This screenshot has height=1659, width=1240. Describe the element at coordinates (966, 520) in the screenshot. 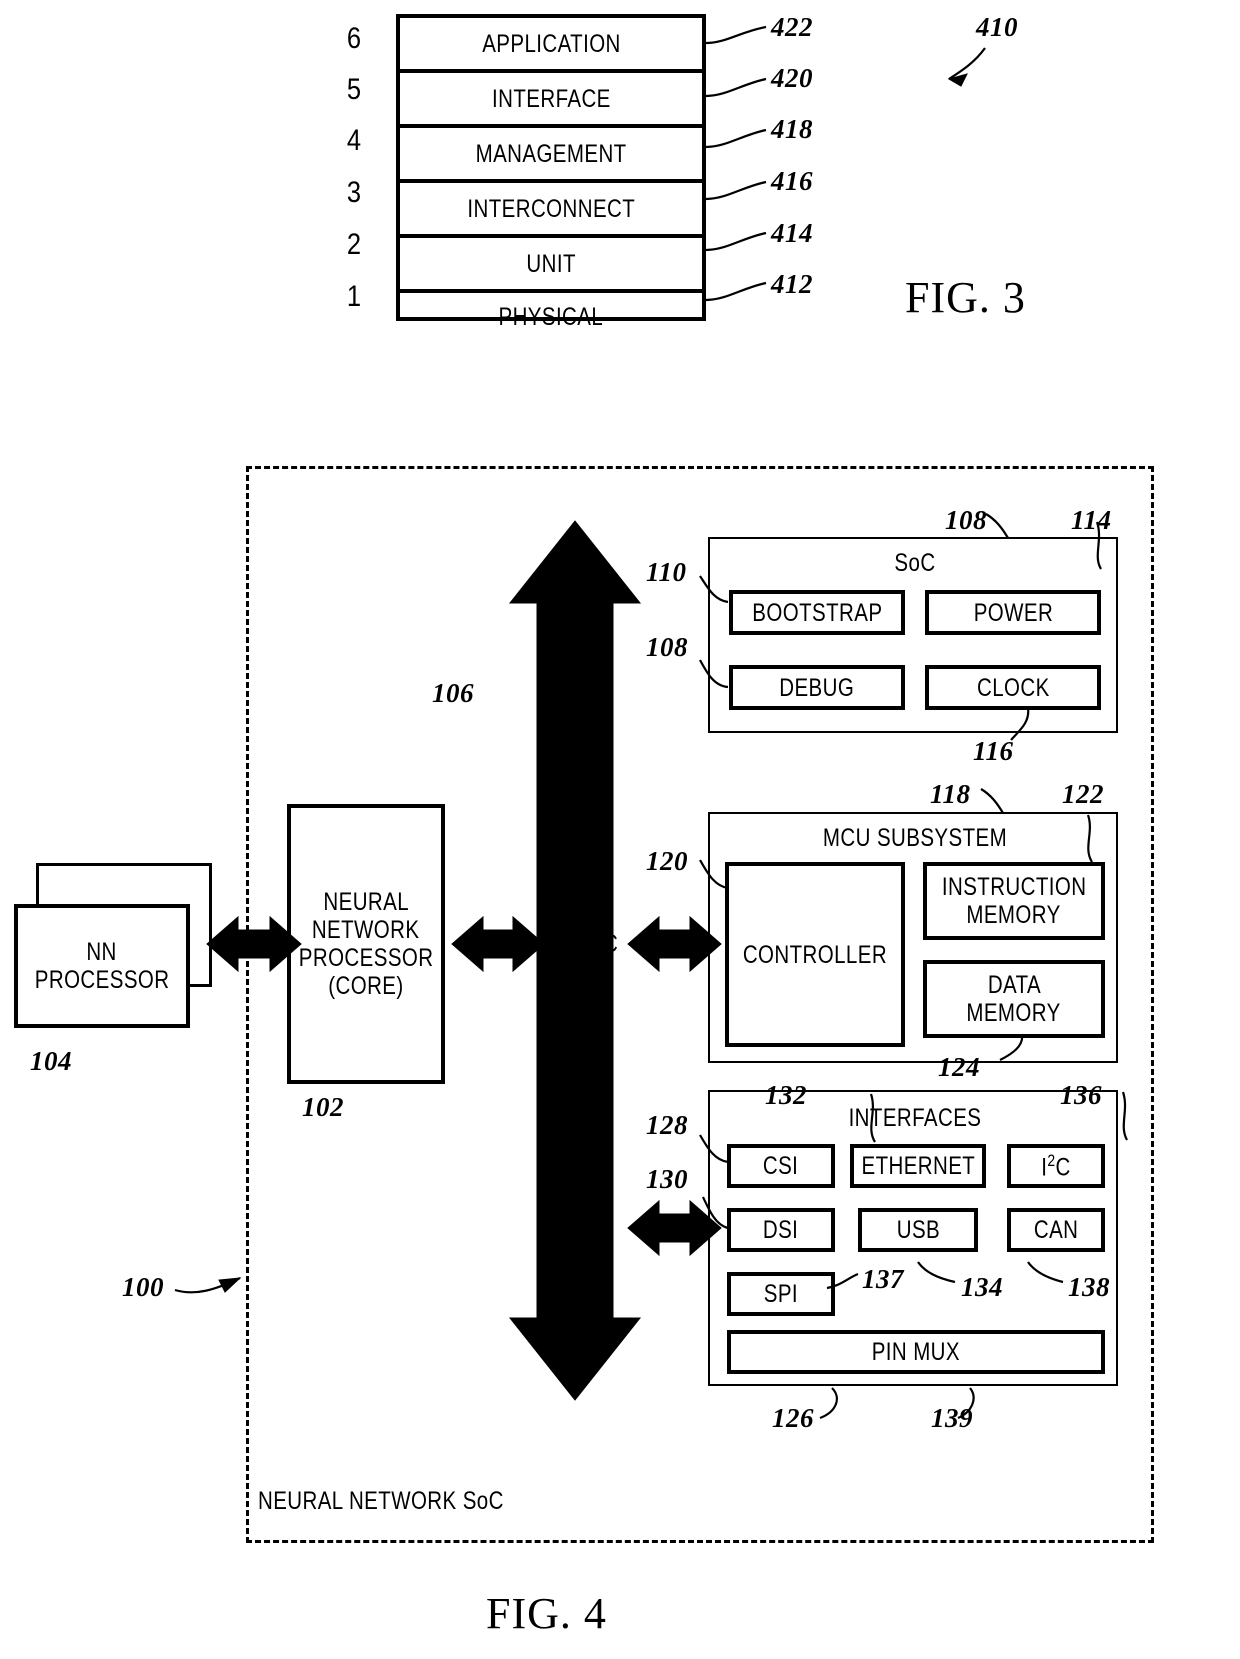

I see `ref-108-top: 108` at that location.